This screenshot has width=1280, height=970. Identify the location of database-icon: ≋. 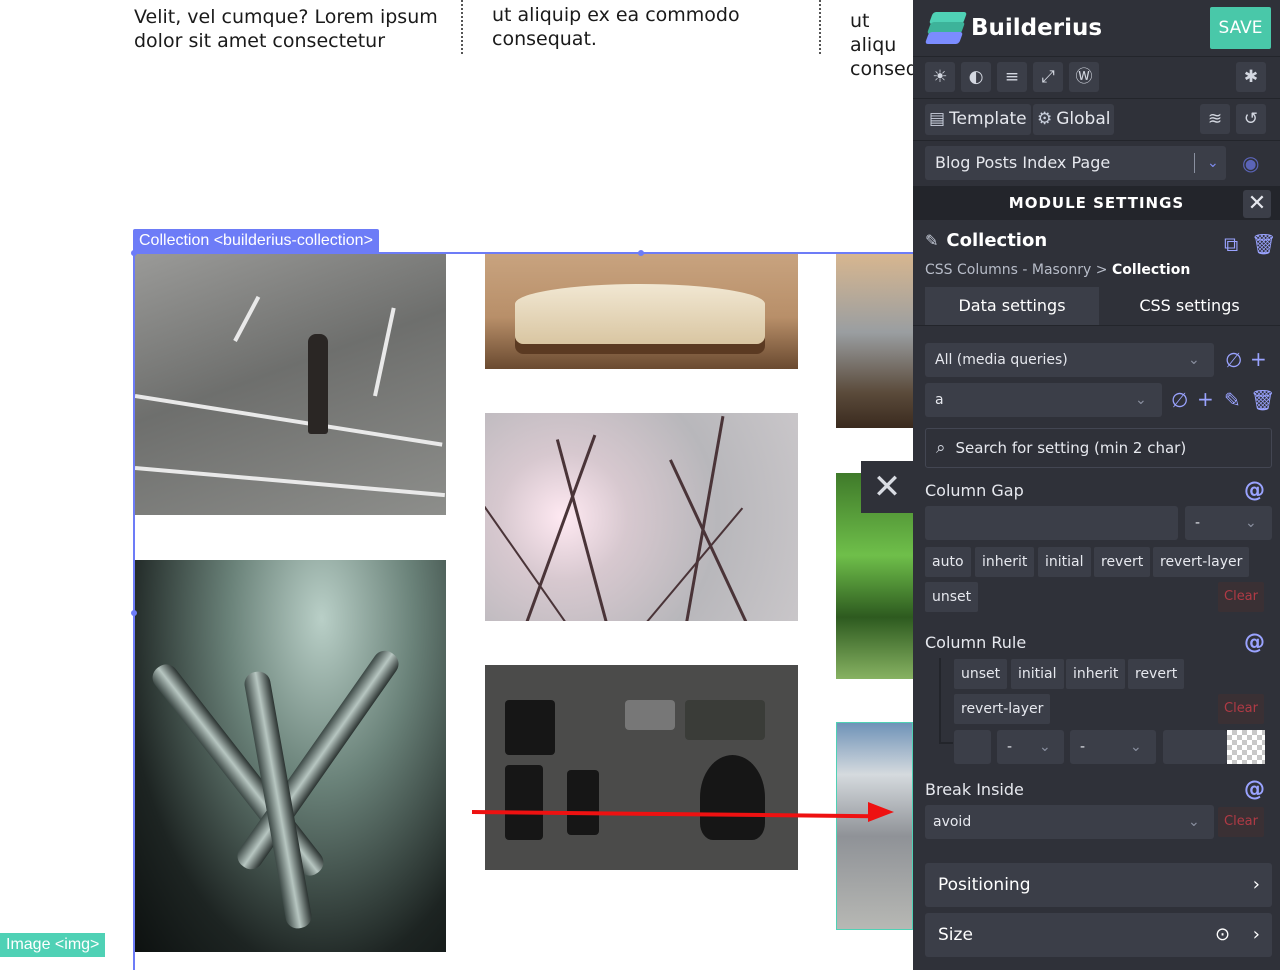
(1215, 119).